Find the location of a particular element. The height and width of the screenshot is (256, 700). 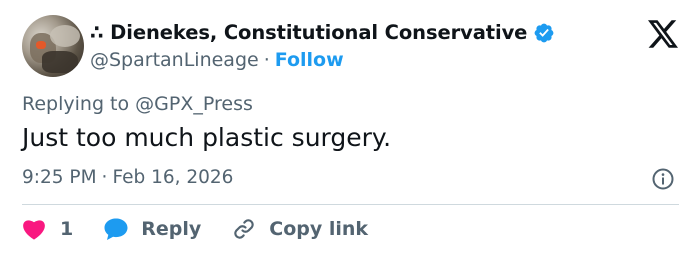

divider is located at coordinates (350, 204).